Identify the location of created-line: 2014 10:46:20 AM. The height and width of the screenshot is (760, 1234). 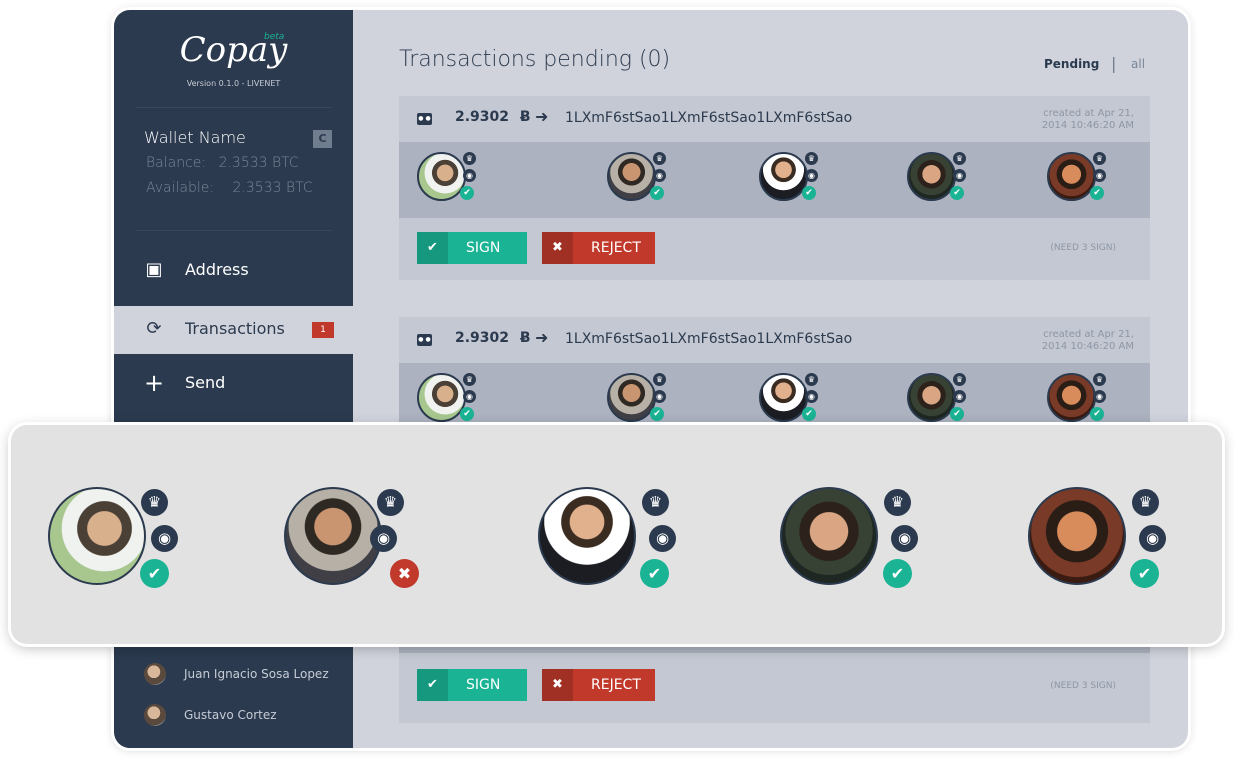
(1087, 346).